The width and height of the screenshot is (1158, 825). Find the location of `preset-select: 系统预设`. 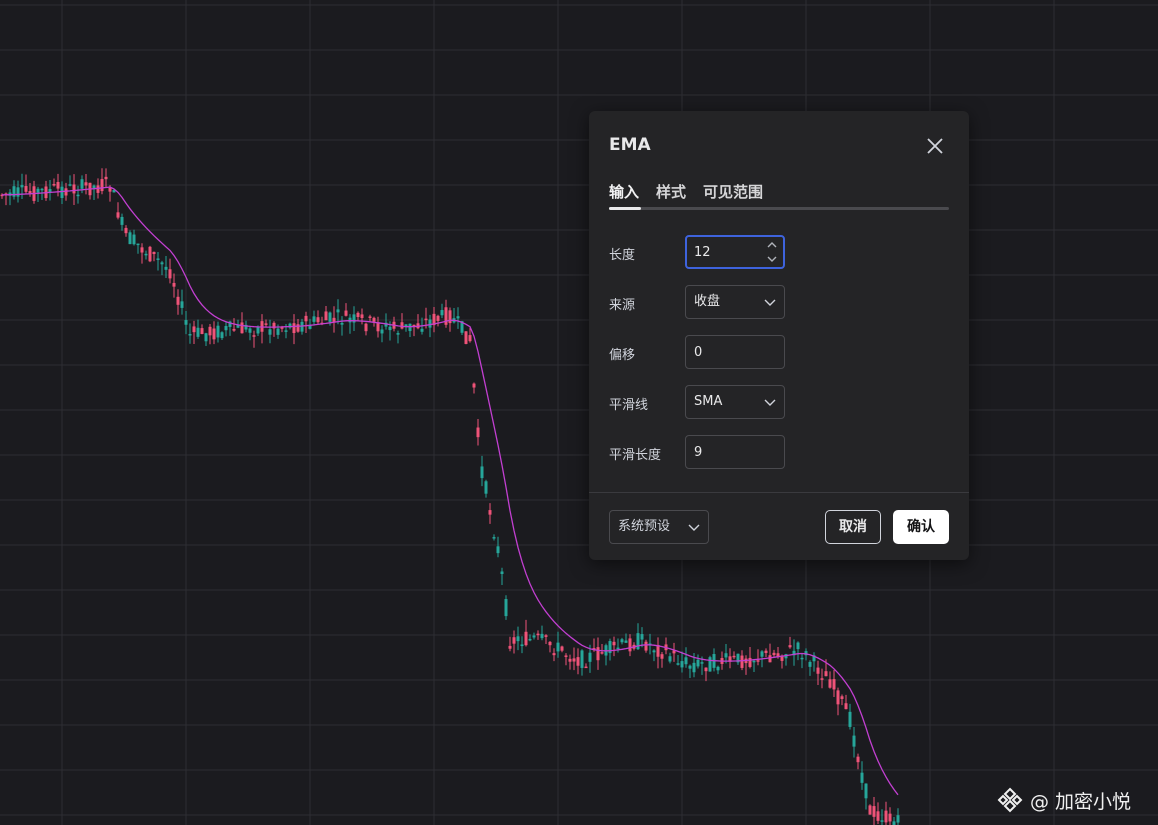

preset-select: 系统预设 is located at coordinates (659, 527).